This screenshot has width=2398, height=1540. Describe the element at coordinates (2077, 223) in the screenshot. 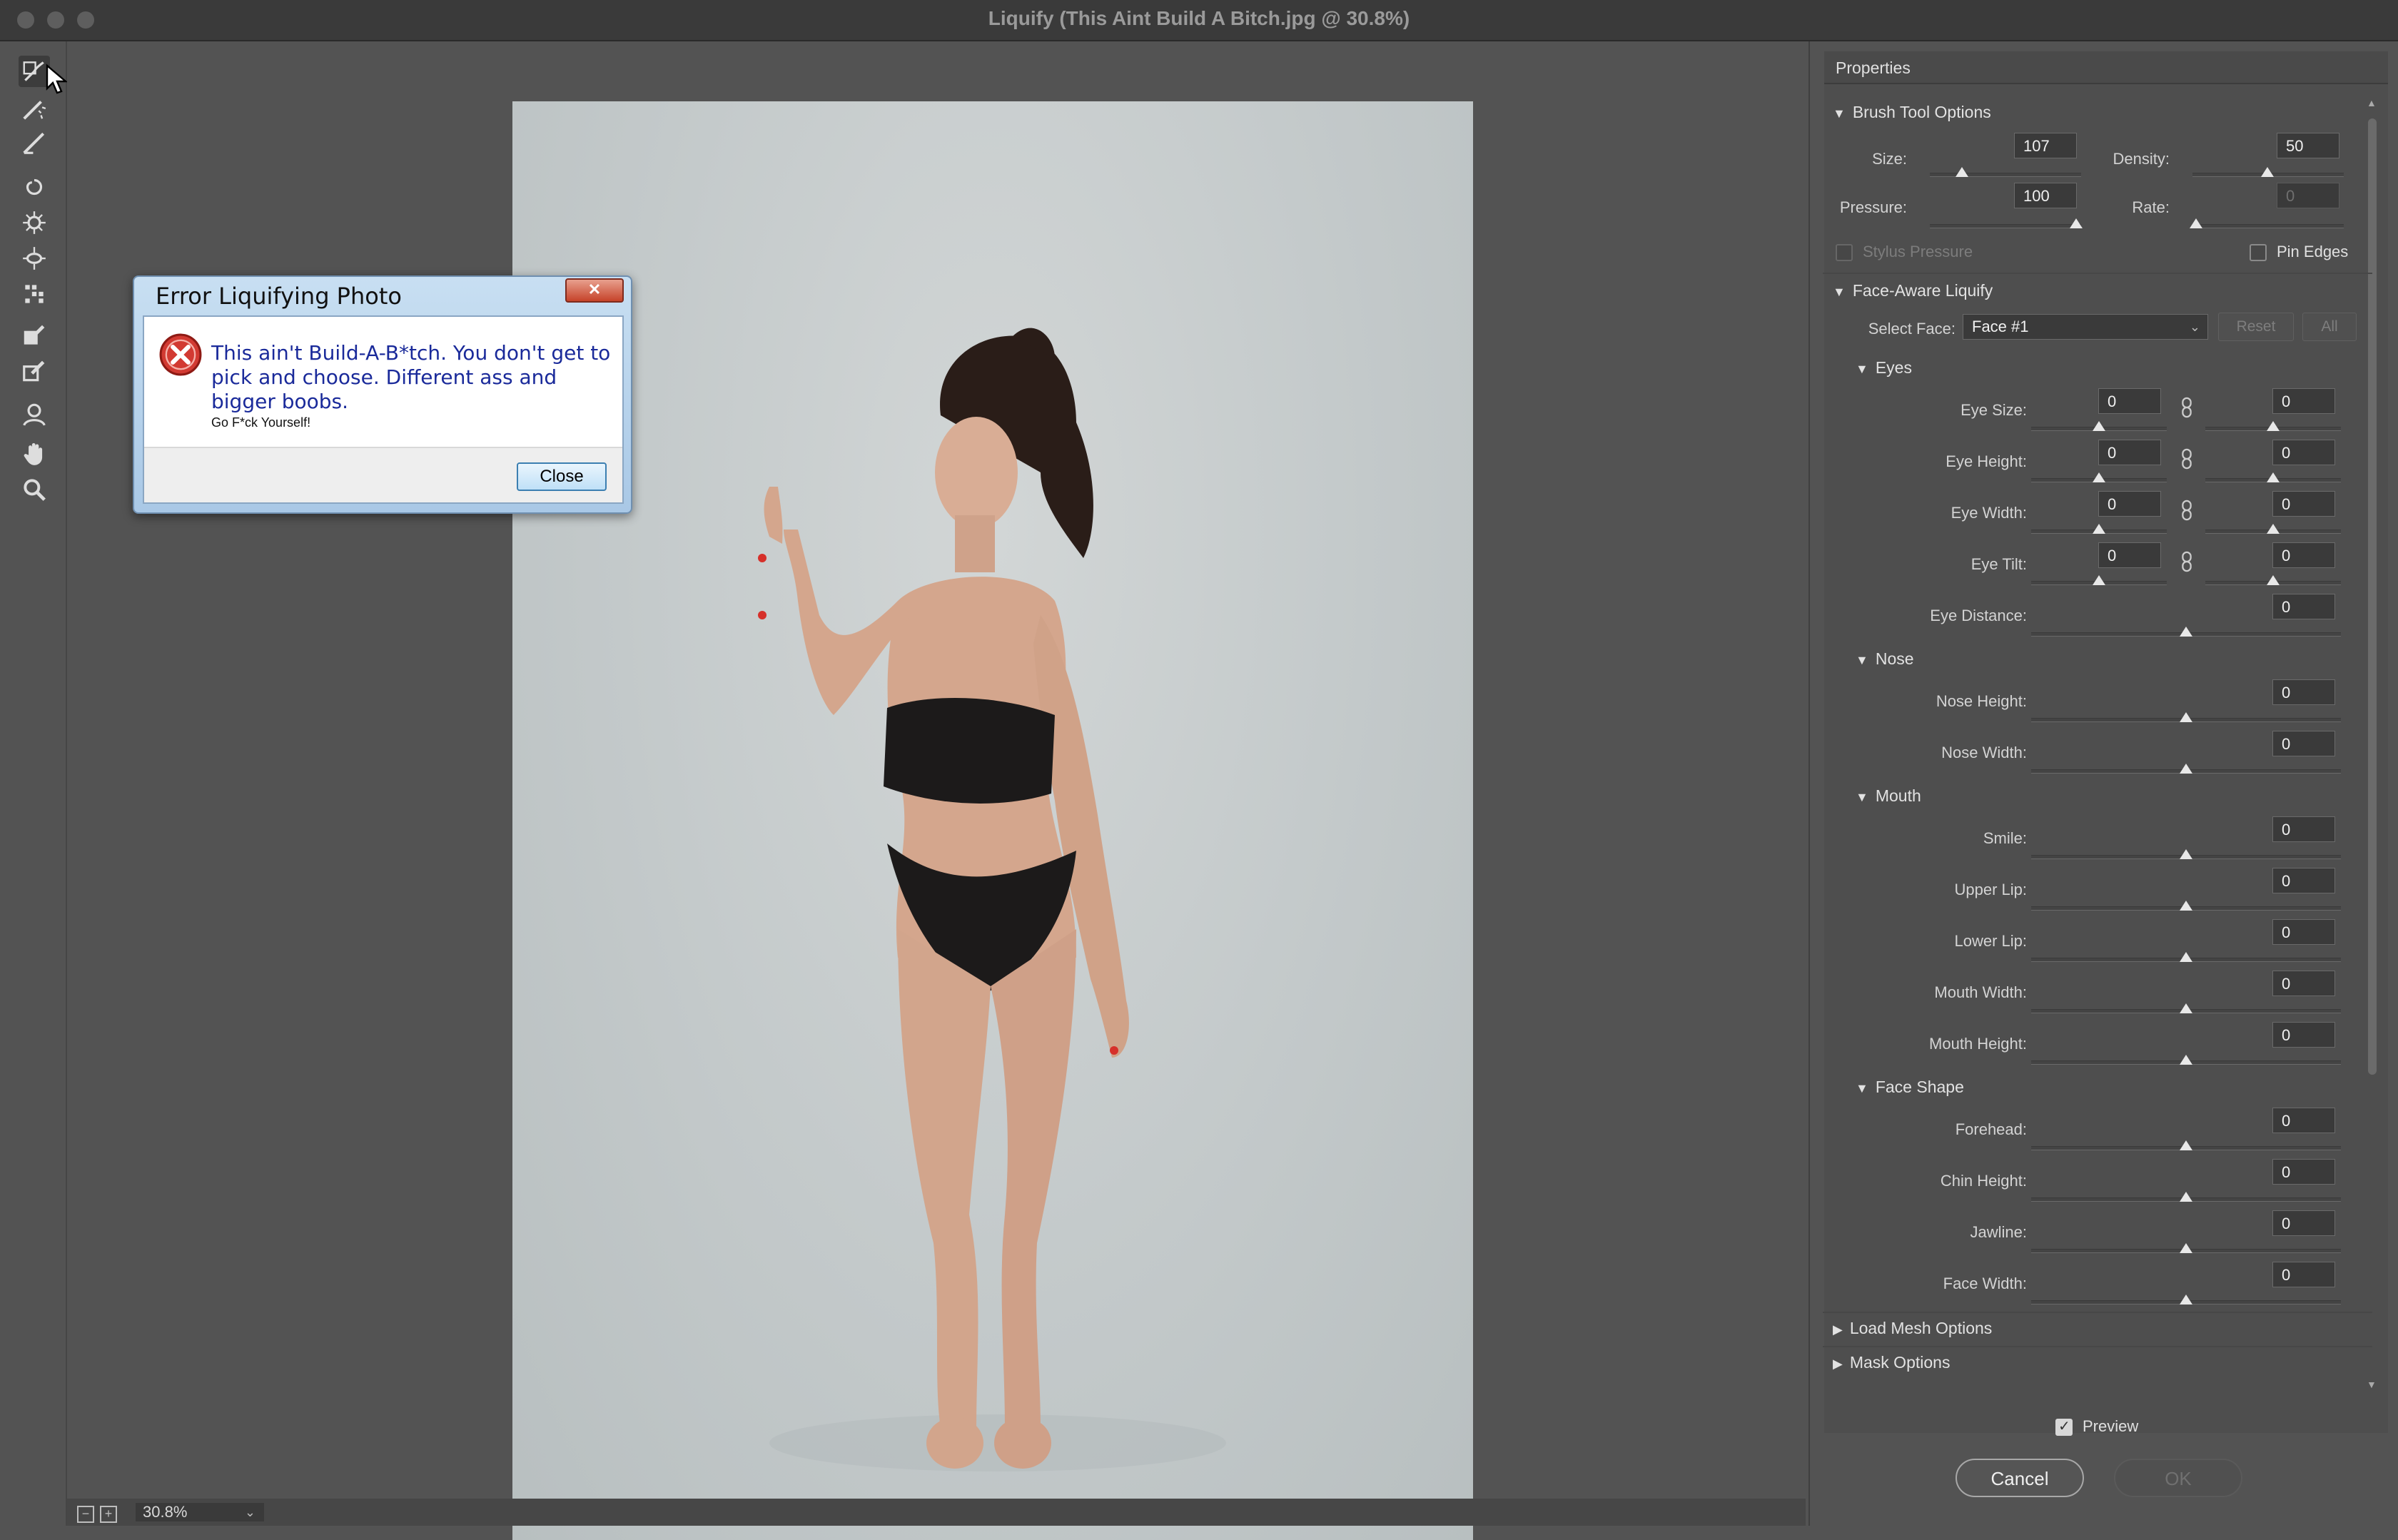

I see `pressure-slider-thumb` at that location.